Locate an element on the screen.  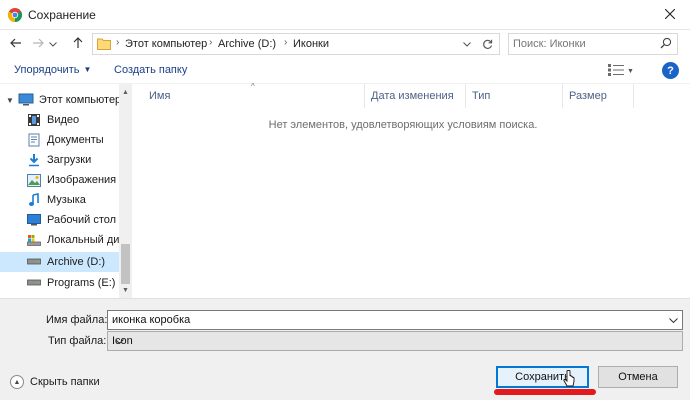
filename-input is located at coordinates (382, 320).